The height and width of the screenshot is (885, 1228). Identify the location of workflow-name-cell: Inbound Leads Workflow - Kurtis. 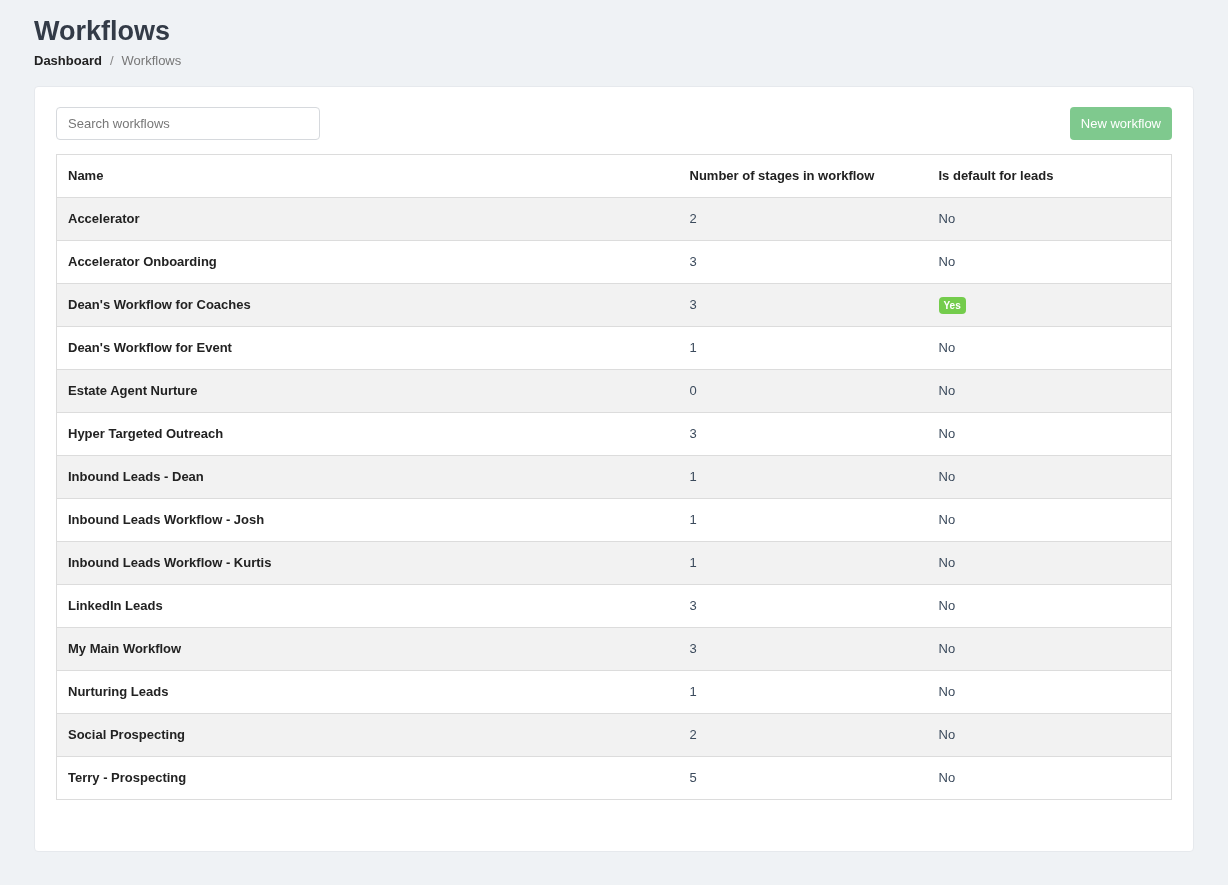
(367, 563).